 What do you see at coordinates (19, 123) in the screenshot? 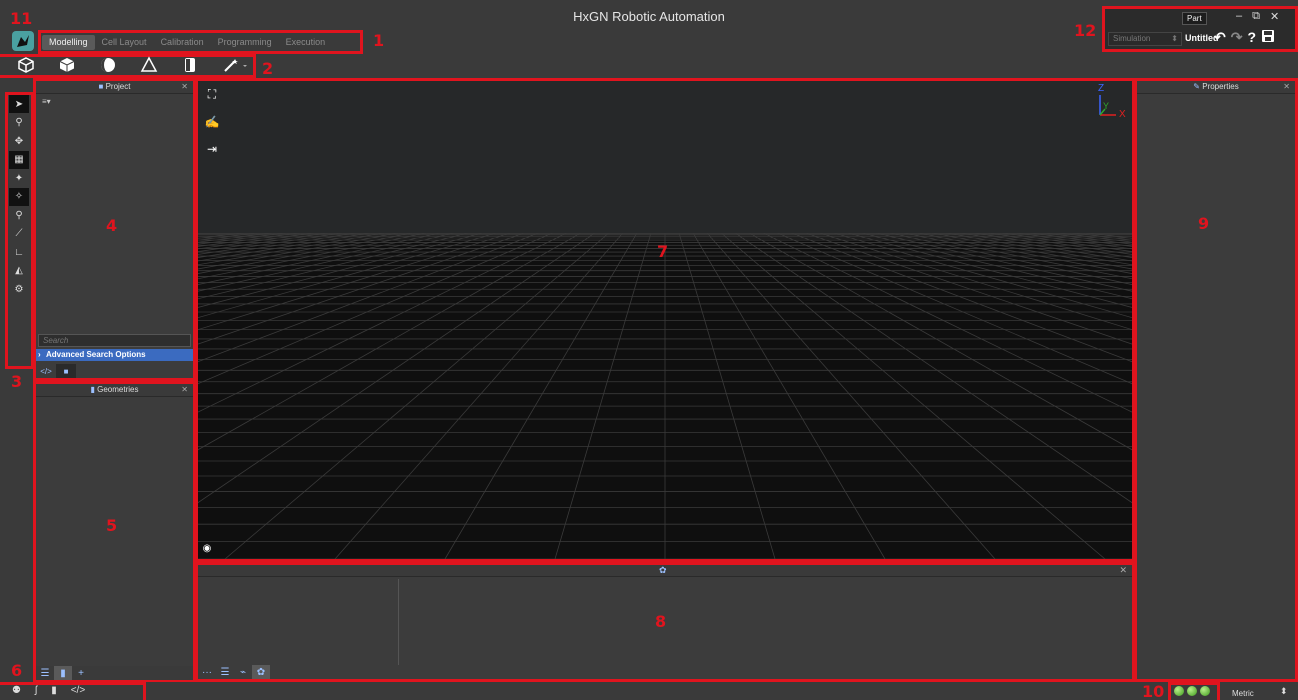
I see `select-edges-icon: ⚲` at bounding box center [19, 123].